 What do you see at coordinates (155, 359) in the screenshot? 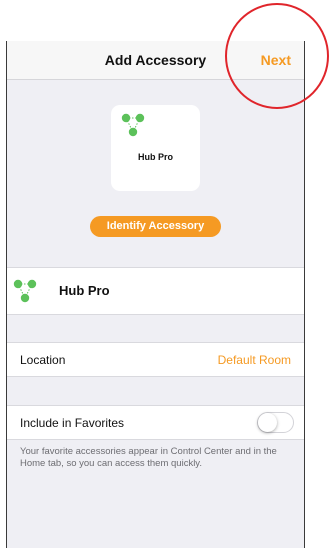
I see `location-row: Location Default Room` at bounding box center [155, 359].